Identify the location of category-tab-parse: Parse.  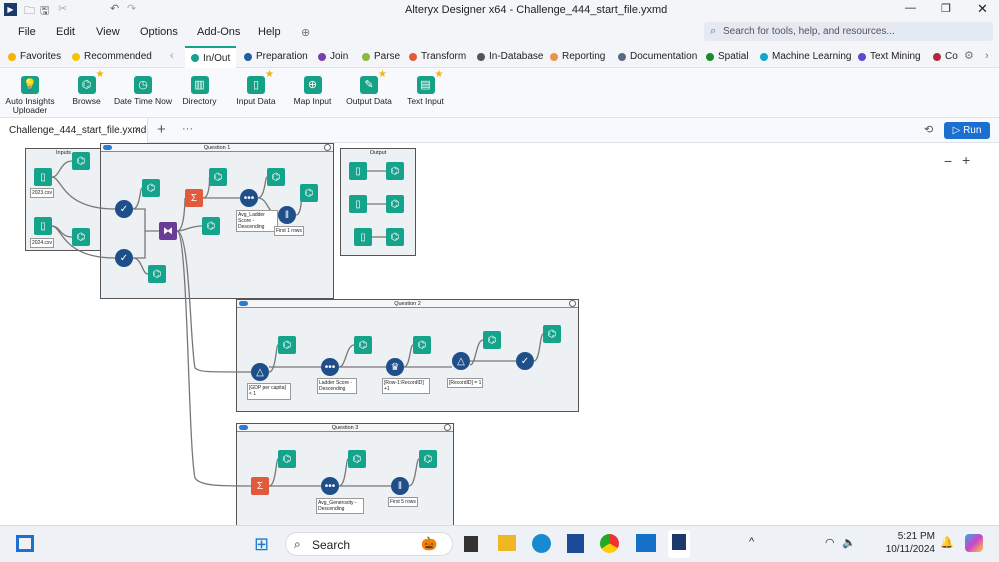
(381, 56).